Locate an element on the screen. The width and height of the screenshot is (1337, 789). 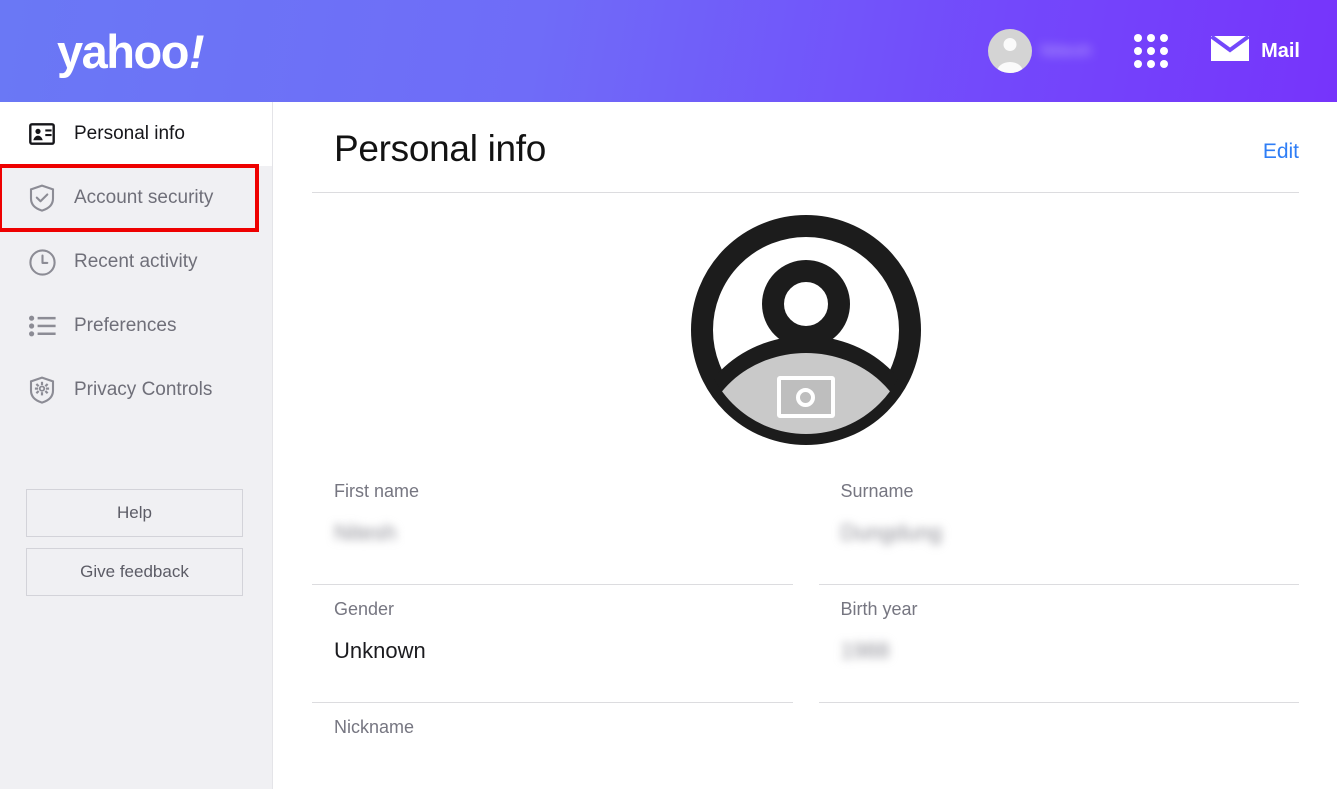
field-first-name: First name Nitesh is located at coordinates (552, 526).